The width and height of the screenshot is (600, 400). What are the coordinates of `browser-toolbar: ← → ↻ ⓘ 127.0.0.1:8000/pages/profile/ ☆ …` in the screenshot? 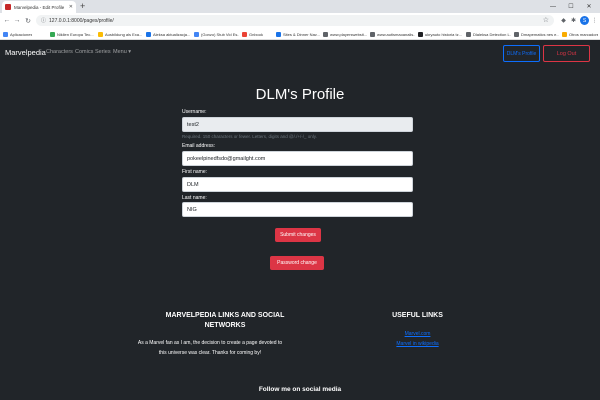 It's located at (300, 20).